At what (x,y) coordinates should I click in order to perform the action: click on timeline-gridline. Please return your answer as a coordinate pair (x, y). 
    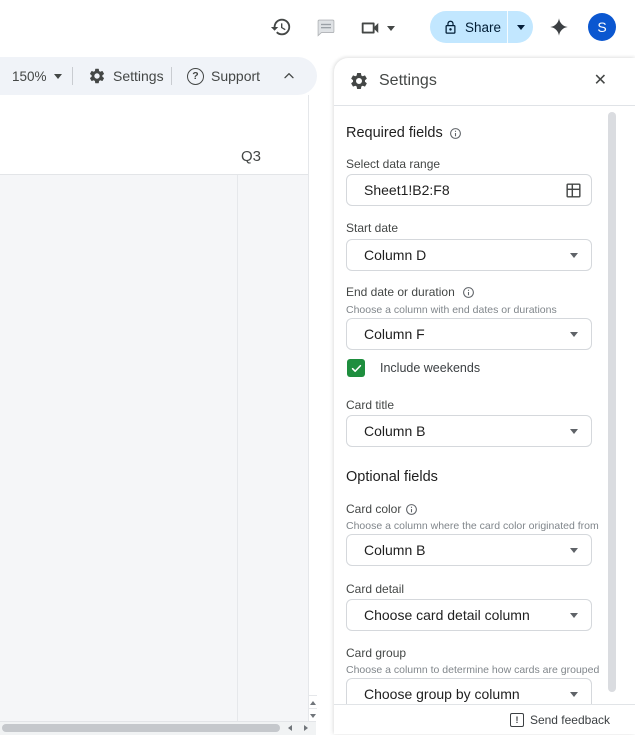
    Looking at the image, I should click on (237, 448).